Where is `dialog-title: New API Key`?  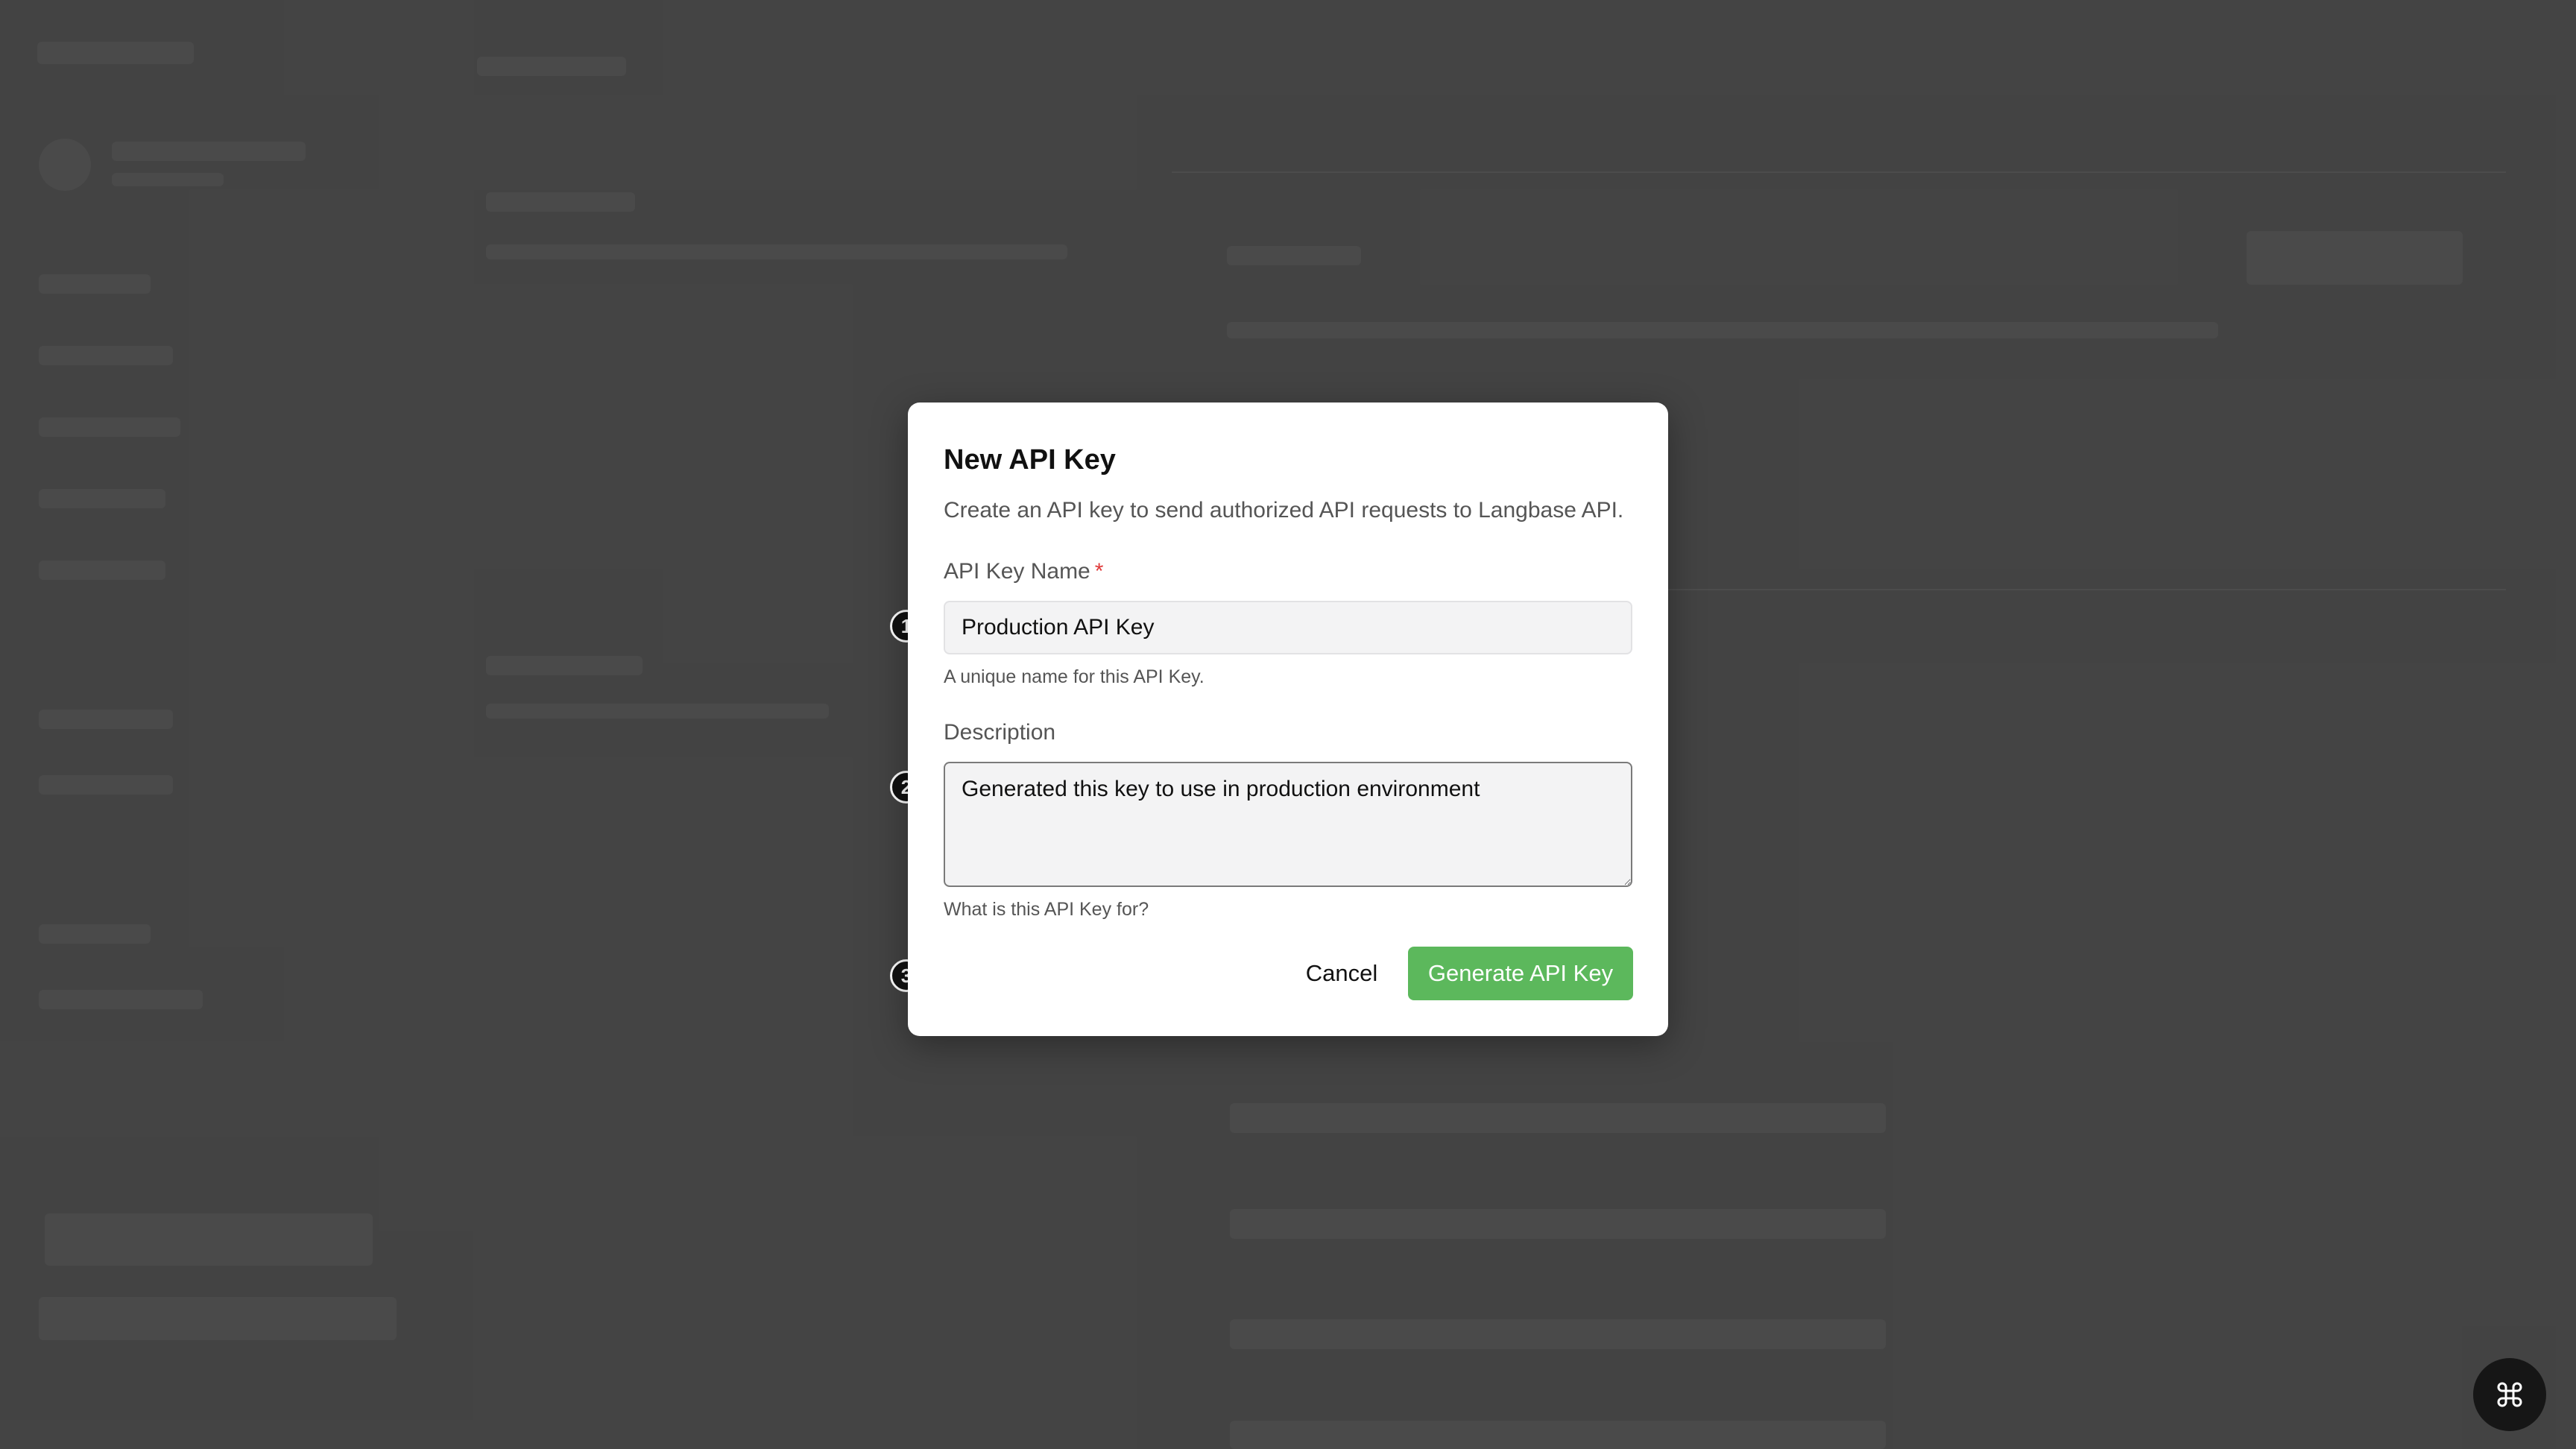 dialog-title: New API Key is located at coordinates (1030, 460).